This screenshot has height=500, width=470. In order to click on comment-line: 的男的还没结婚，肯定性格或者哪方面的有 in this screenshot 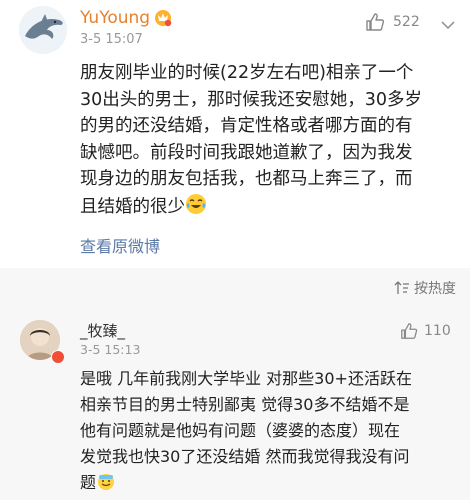, I will do `click(246, 126)`.